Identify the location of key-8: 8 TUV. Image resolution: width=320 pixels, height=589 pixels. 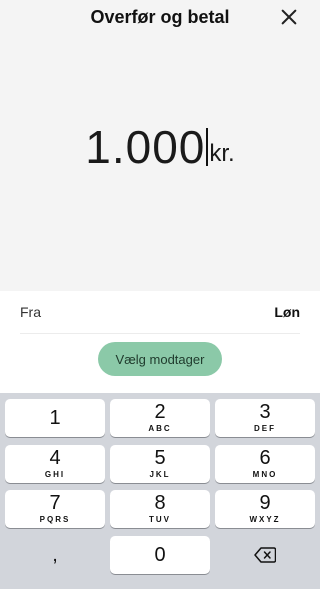
(160, 509).